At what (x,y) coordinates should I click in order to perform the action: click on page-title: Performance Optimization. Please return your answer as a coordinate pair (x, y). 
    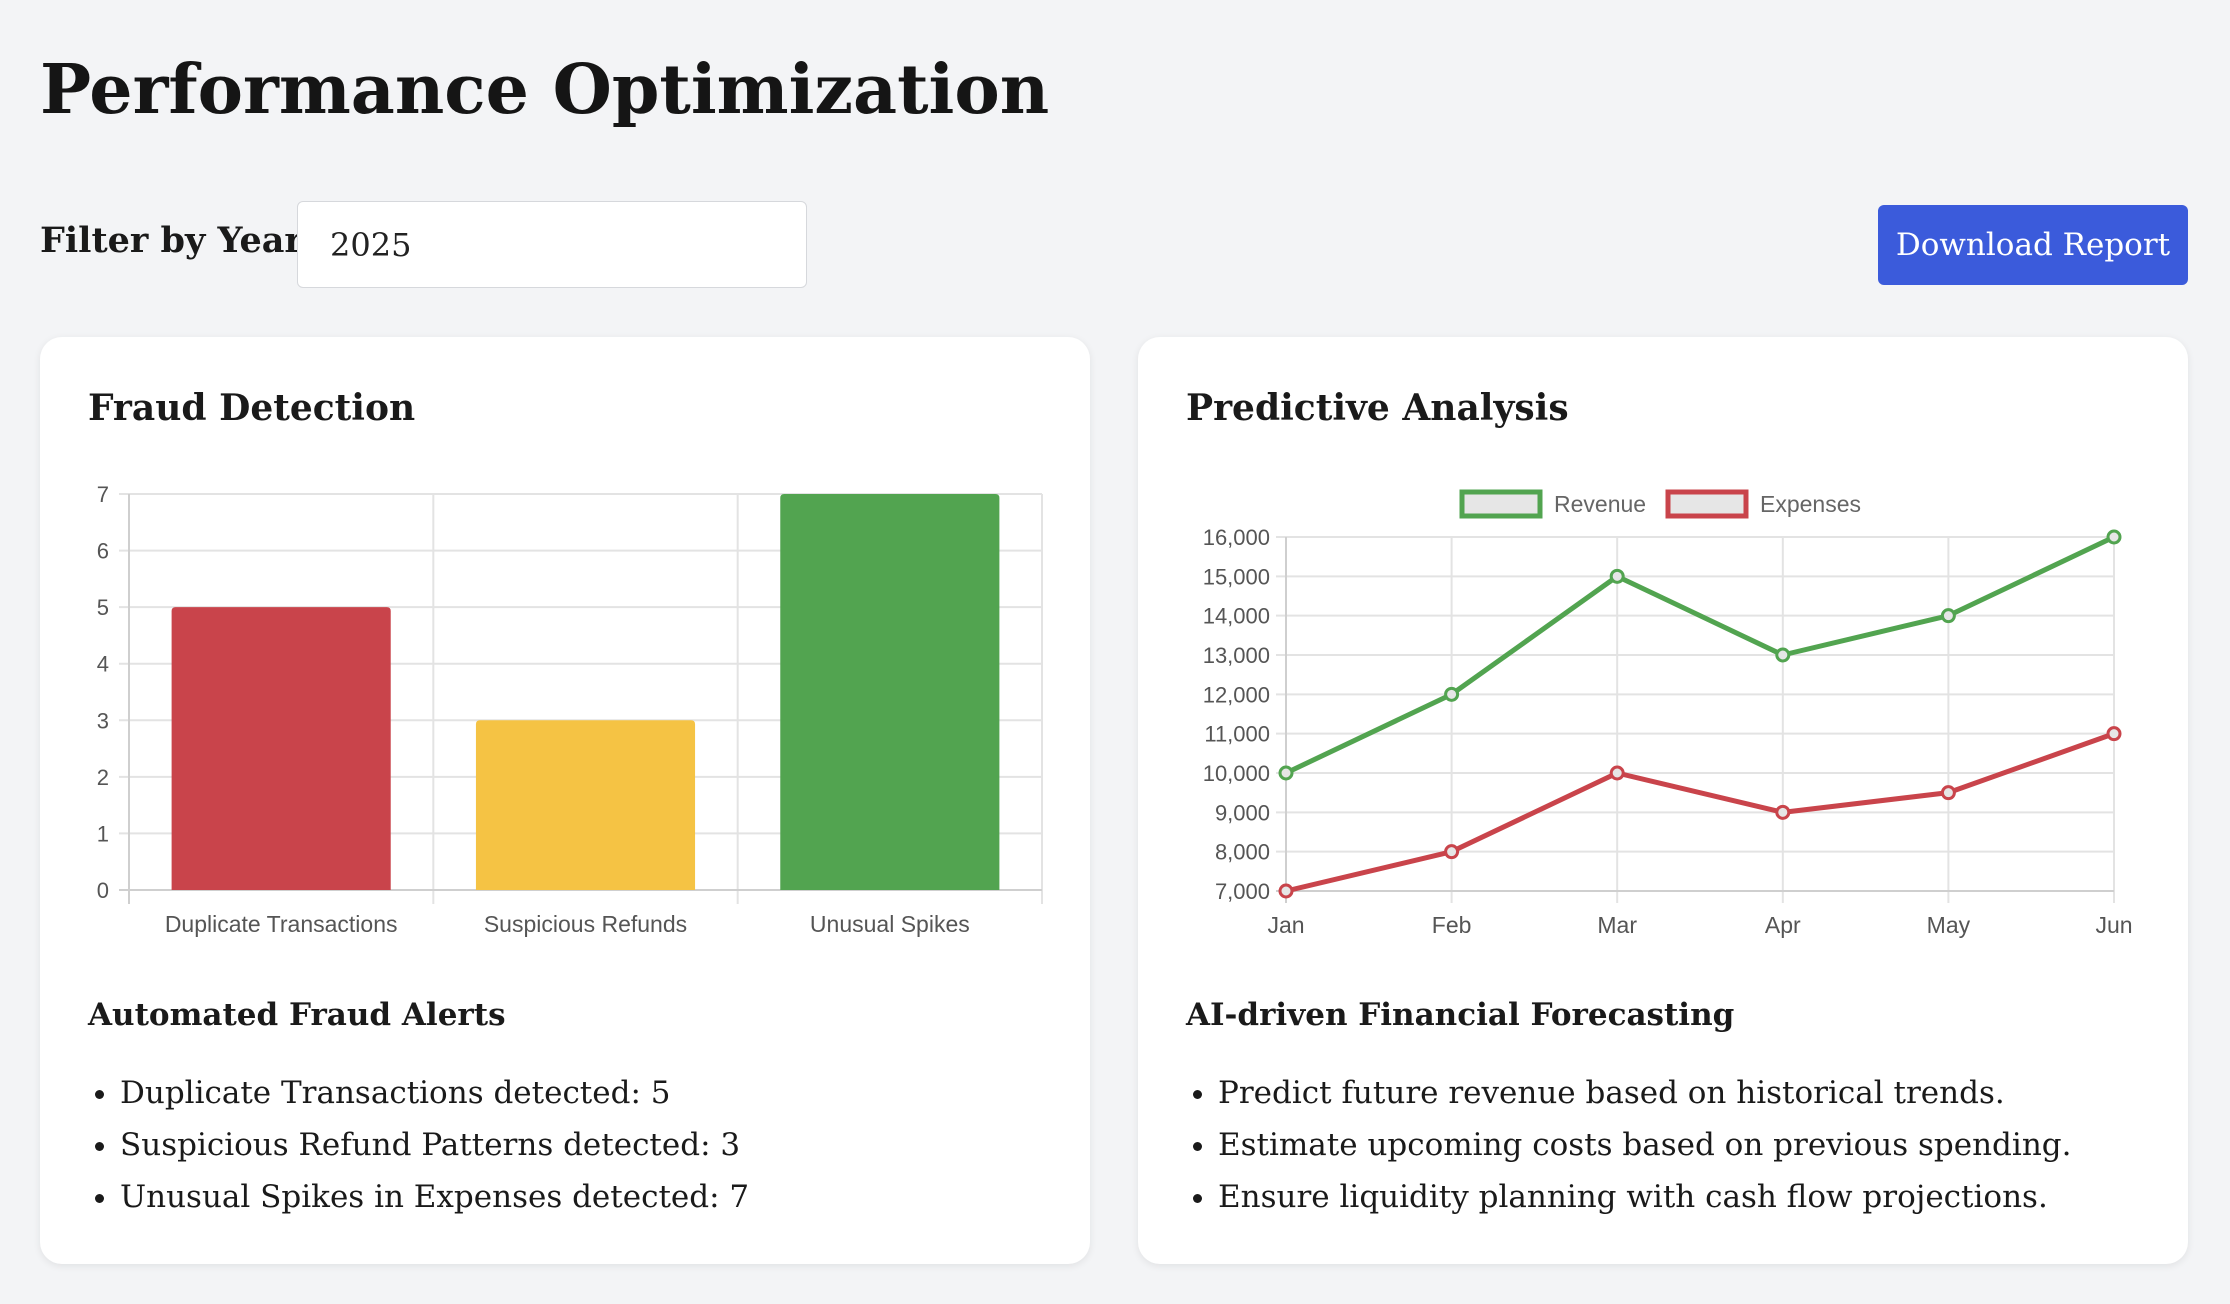
    Looking at the image, I should click on (545, 90).